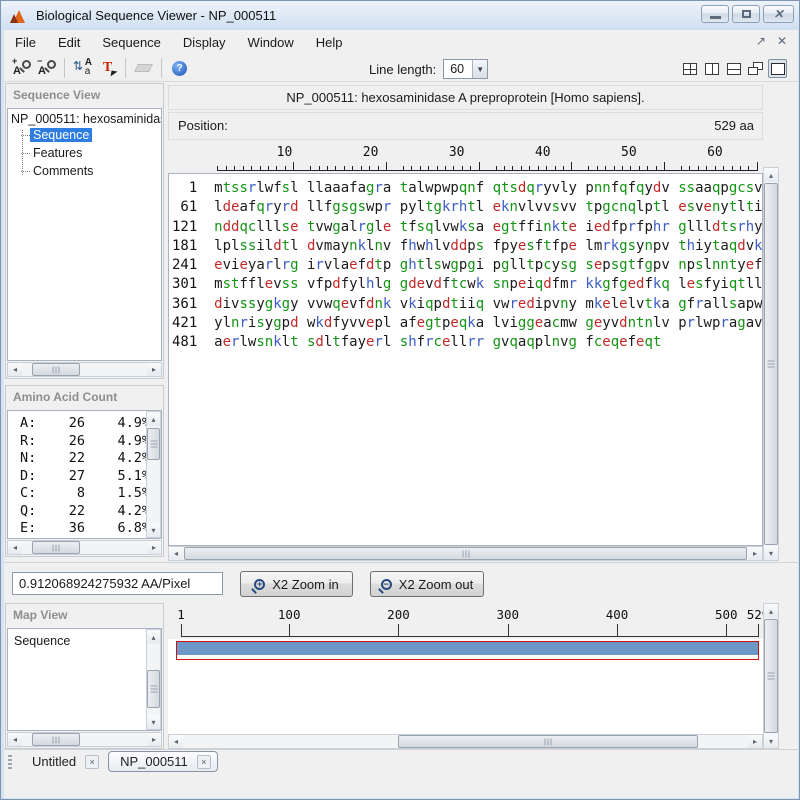 The image size is (800, 800). What do you see at coordinates (271, 42) in the screenshot?
I see `menu-window: Window` at bounding box center [271, 42].